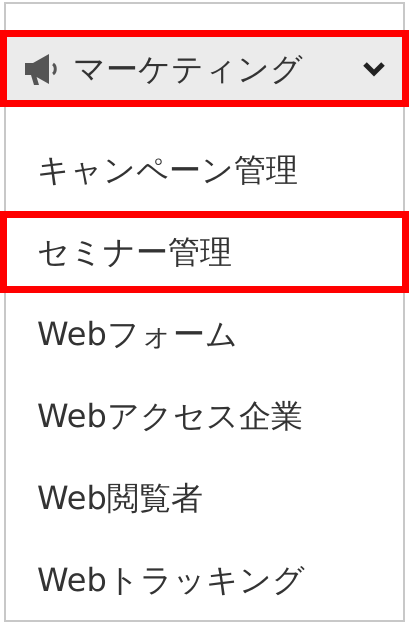  What do you see at coordinates (204, 170) in the screenshot?
I see `menu-item: キャンペーン管理` at bounding box center [204, 170].